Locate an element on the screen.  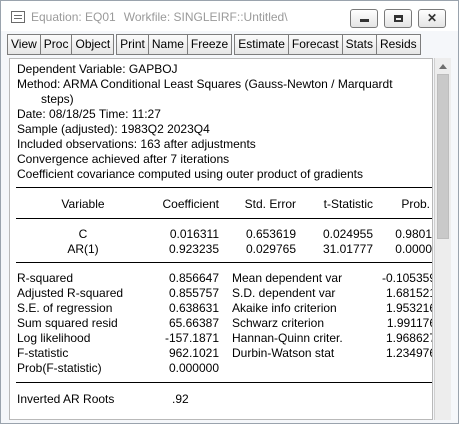
maximize-icon is located at coordinates (398, 18).